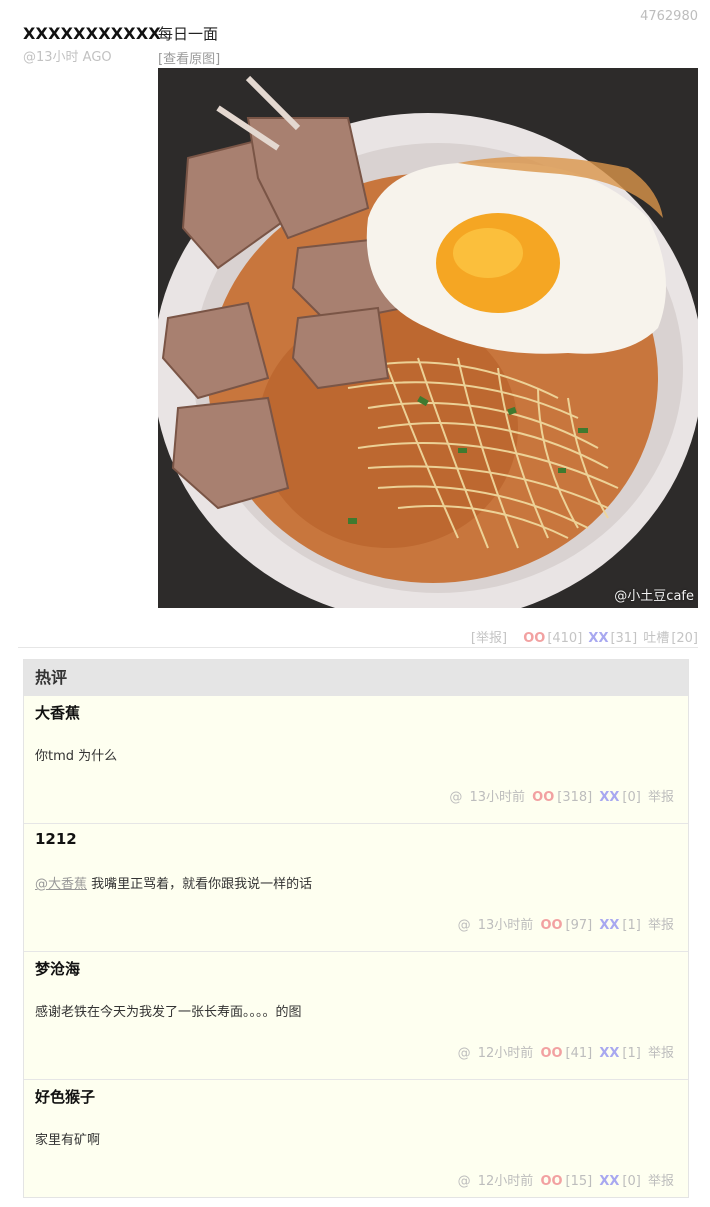 The height and width of the screenshot is (1207, 710). I want to click on comment-author: 好色猴子, so click(65, 1096).